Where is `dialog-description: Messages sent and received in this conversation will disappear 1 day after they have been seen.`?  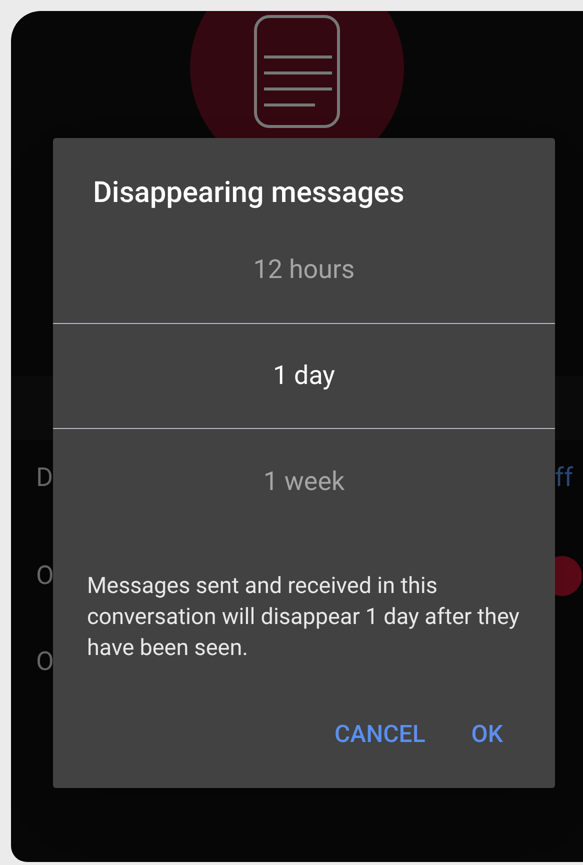 dialog-description: Messages sent and received in this conversation will disappear 1 day after they have been seen. is located at coordinates (303, 617).